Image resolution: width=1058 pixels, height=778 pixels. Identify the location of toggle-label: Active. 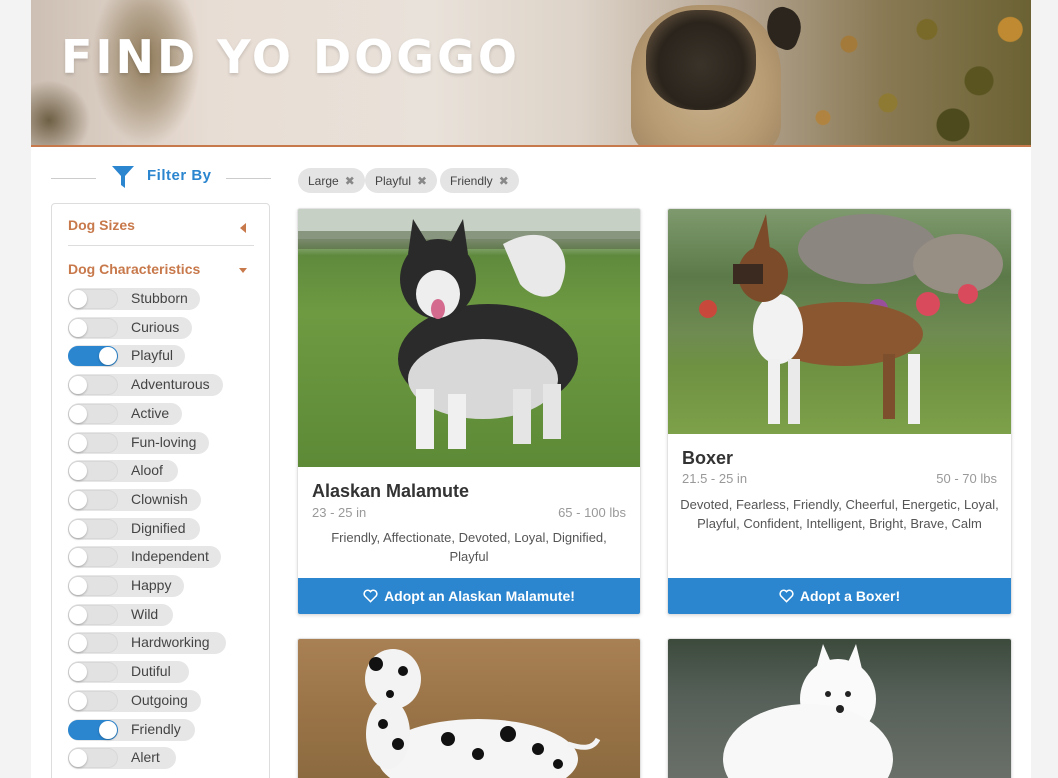
(150, 412).